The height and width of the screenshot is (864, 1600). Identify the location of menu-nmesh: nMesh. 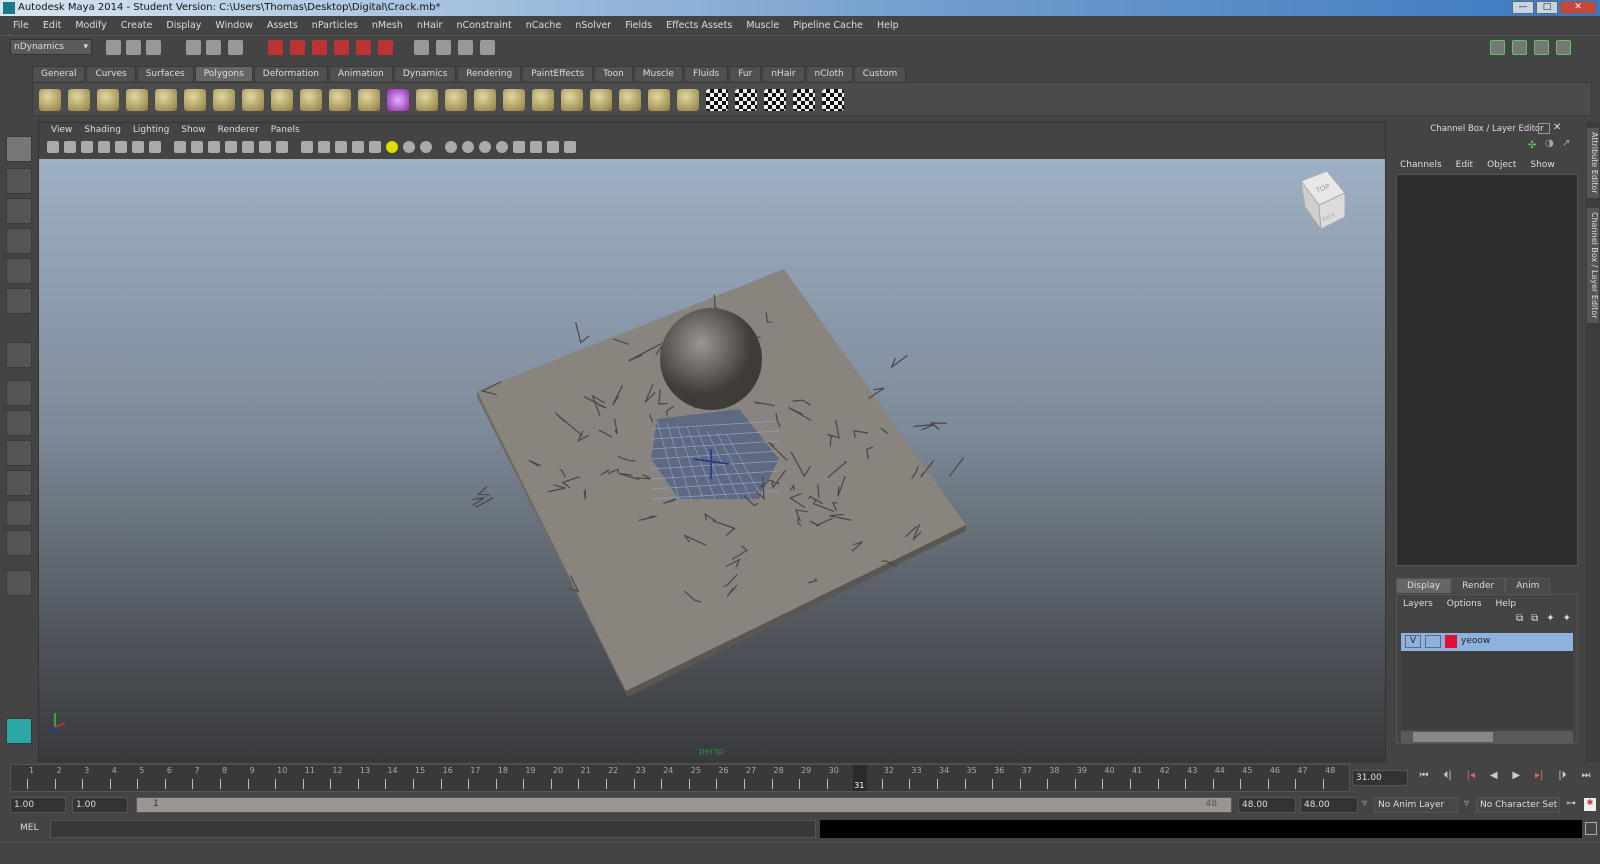
(387, 25).